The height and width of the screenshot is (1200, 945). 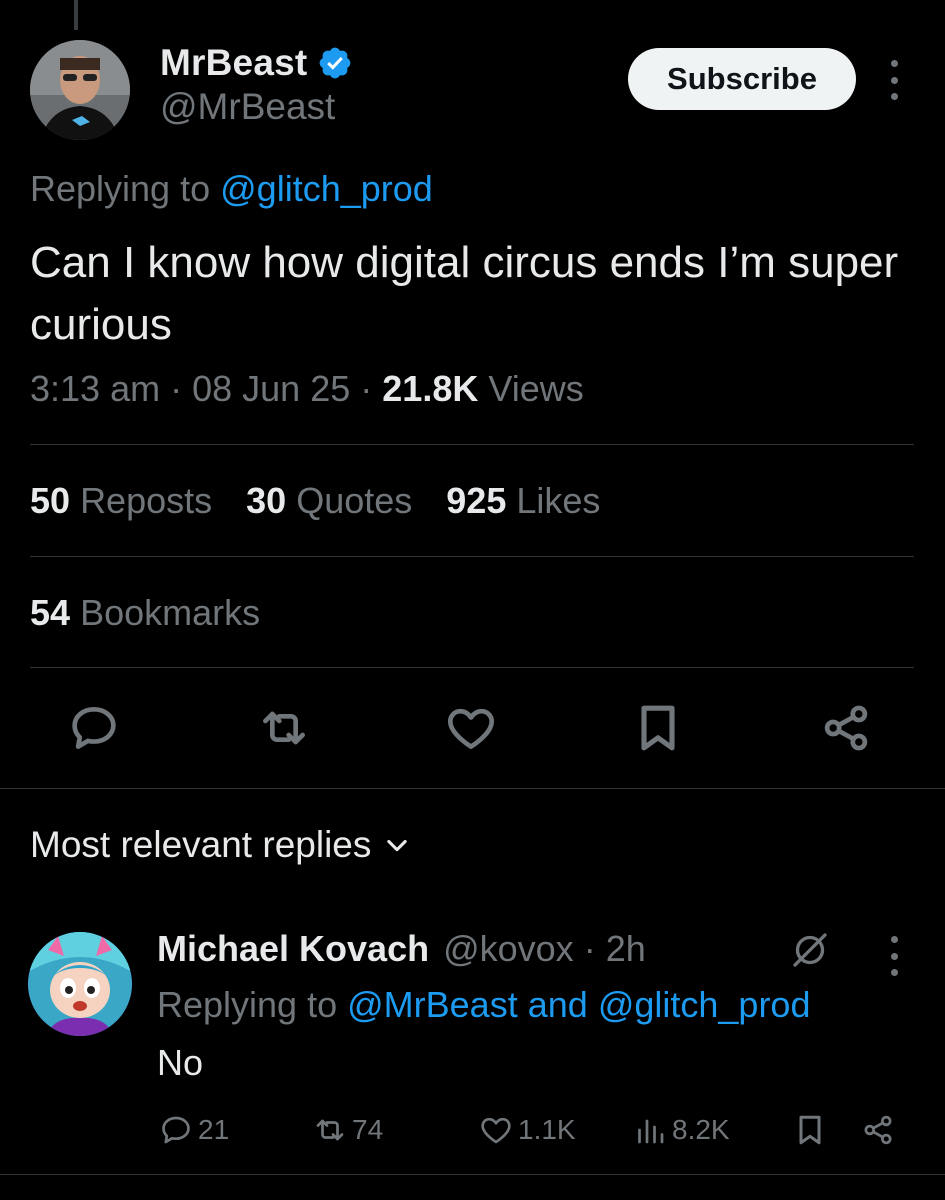 I want to click on views-count: 8.2K, so click(x=701, y=1129).